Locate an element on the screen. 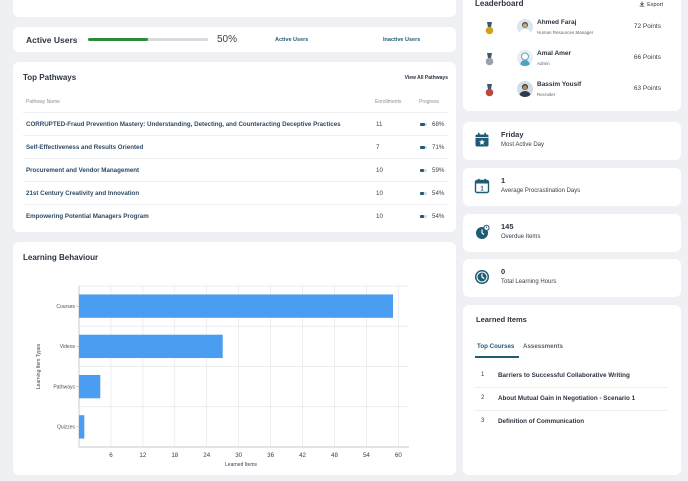 This screenshot has width=688, height=481. chart-x-axis-label: Learned Items is located at coordinates (241, 465).